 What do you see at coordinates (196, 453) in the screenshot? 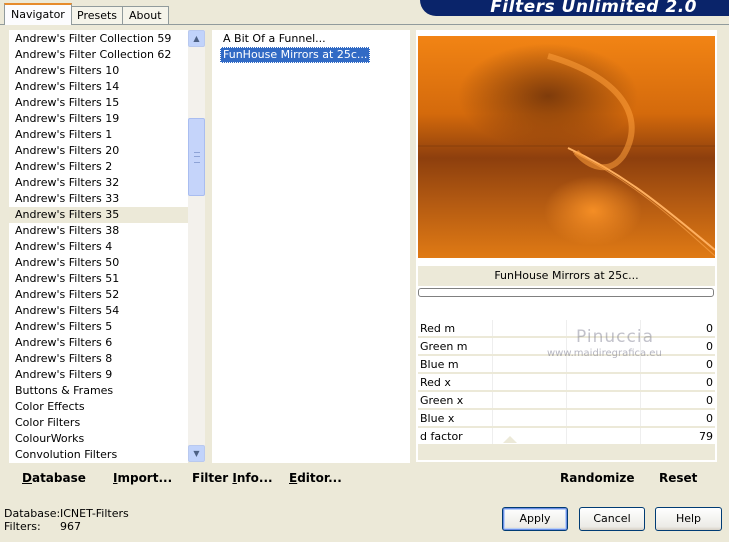
I see `scroll-down-icon: ▼` at bounding box center [196, 453].